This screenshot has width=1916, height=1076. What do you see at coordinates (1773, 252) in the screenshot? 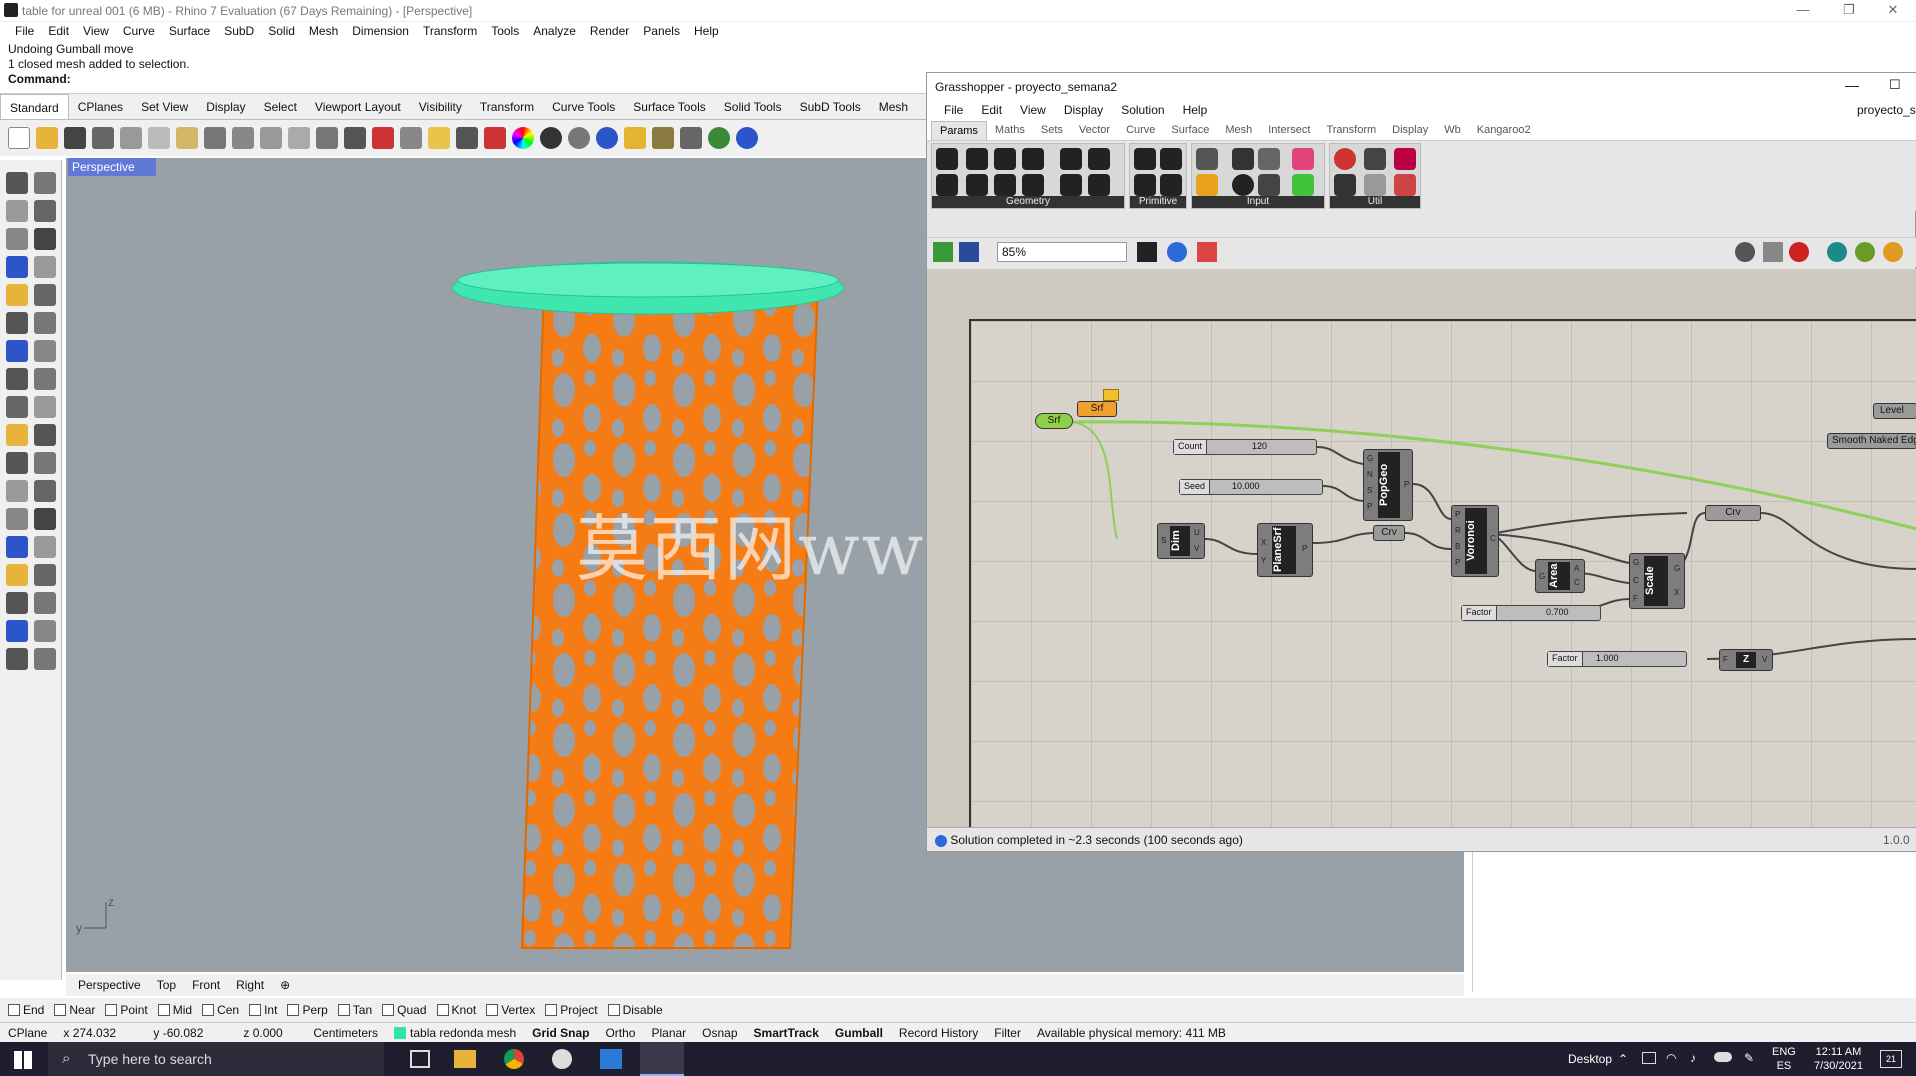
I see `preview-shaded-icon` at bounding box center [1773, 252].